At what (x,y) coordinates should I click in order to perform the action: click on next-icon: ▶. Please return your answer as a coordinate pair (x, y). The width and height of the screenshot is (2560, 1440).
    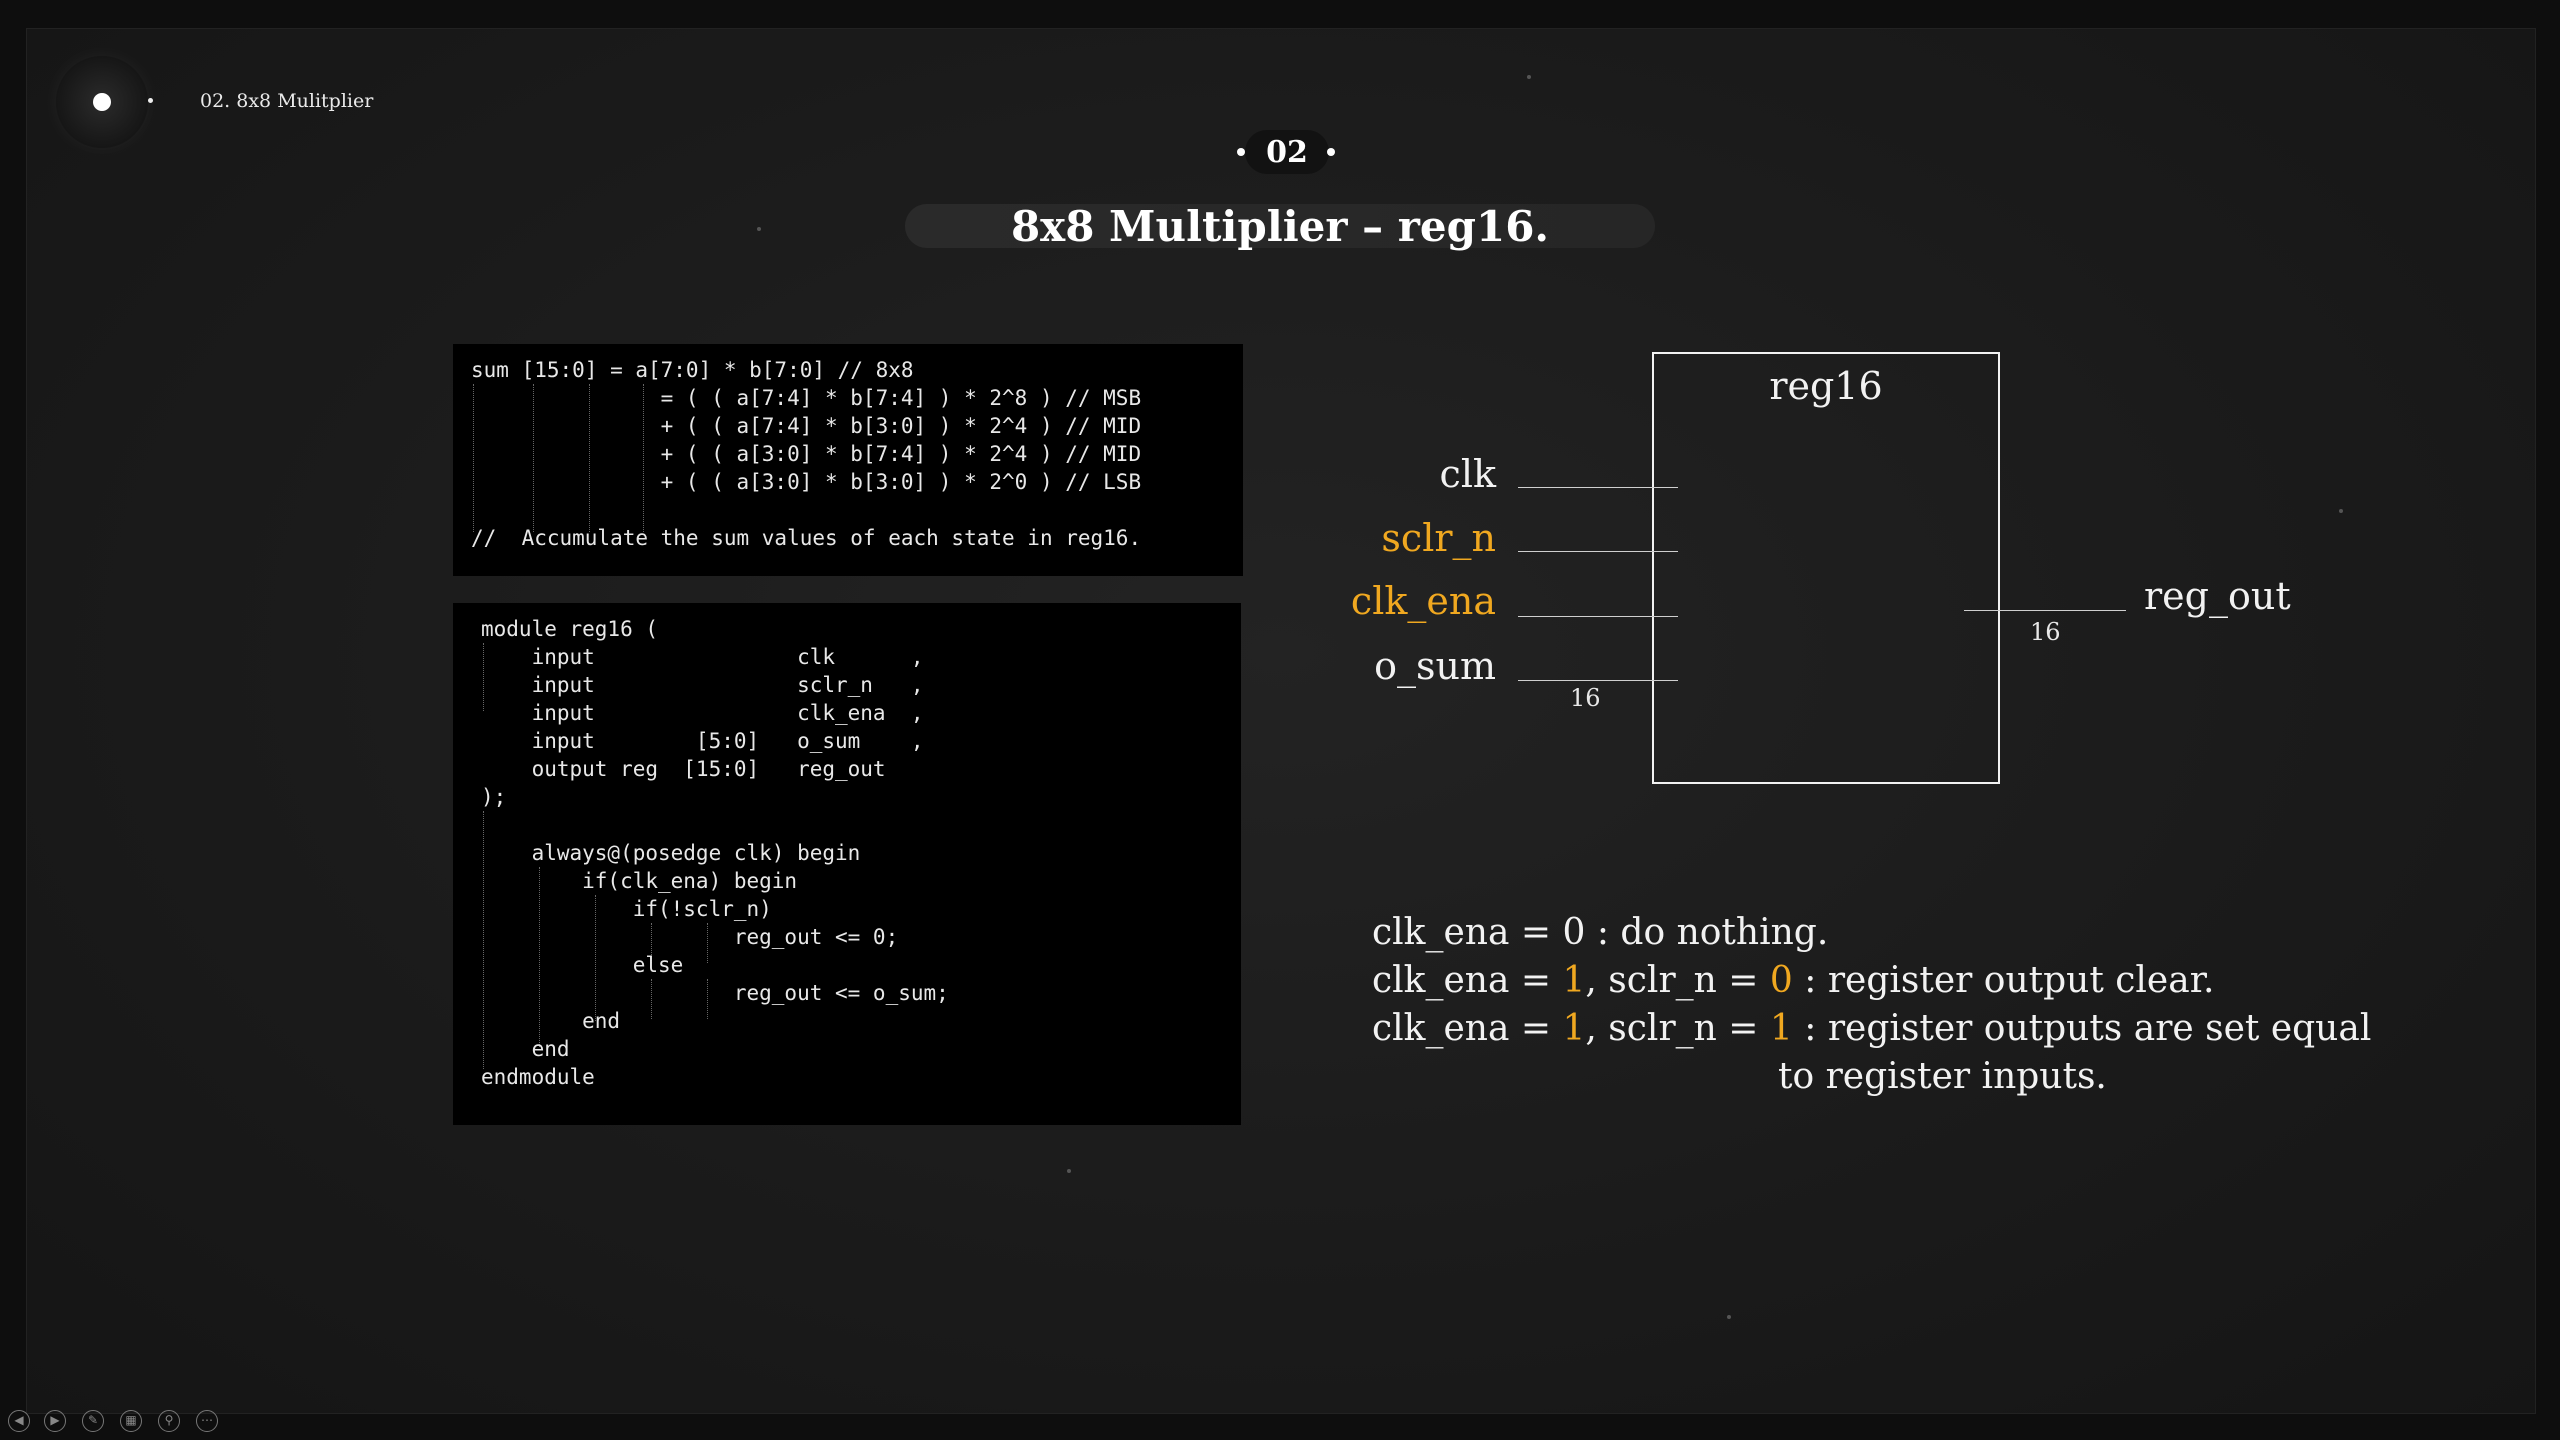
    Looking at the image, I should click on (55, 1421).